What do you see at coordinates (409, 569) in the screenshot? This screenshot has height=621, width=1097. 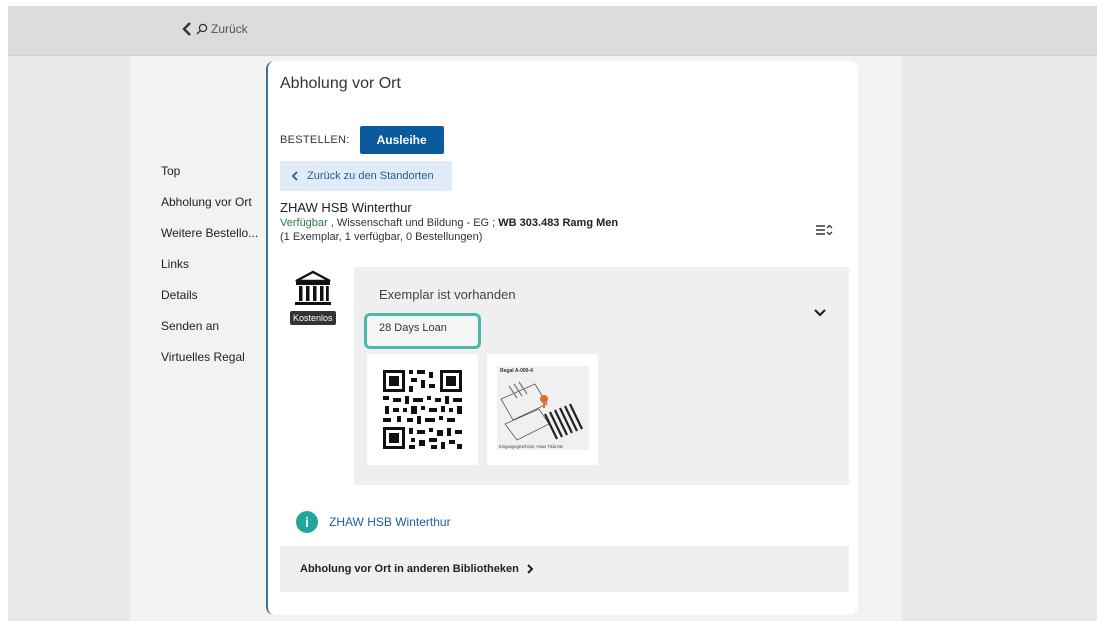 I see `other-libraries-label: Abholung vor Ort in anderen Bibliotheken` at bounding box center [409, 569].